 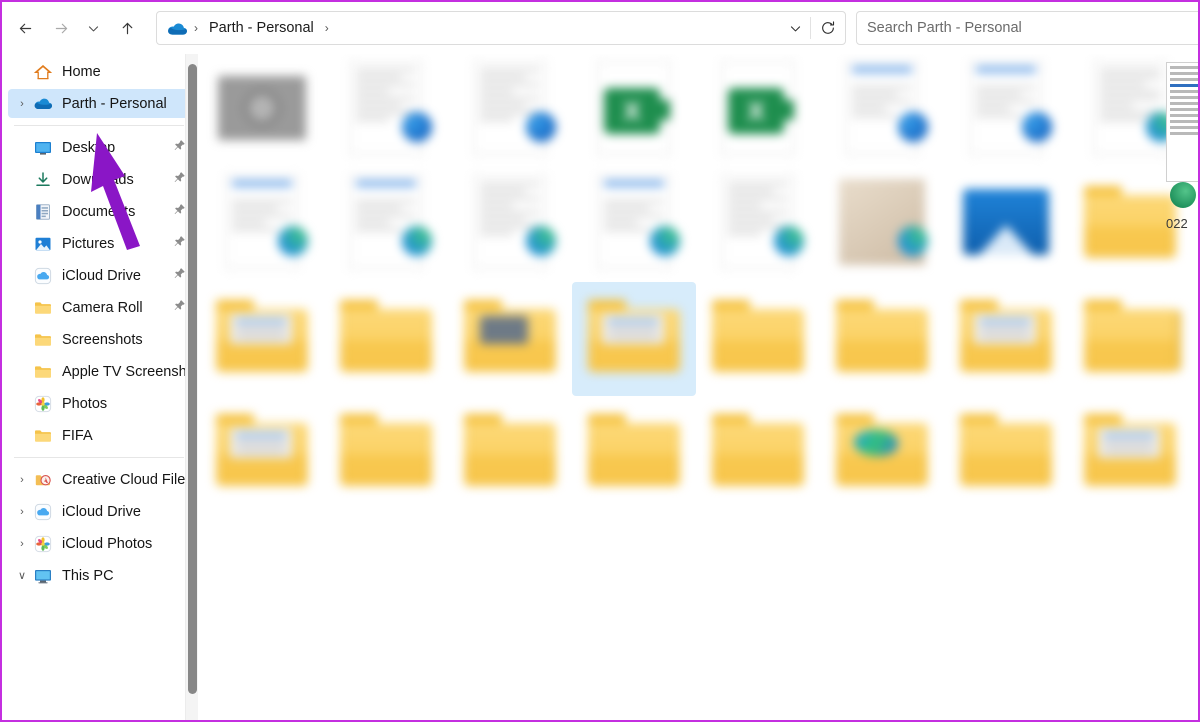 I want to click on refresh-button, so click(x=828, y=28).